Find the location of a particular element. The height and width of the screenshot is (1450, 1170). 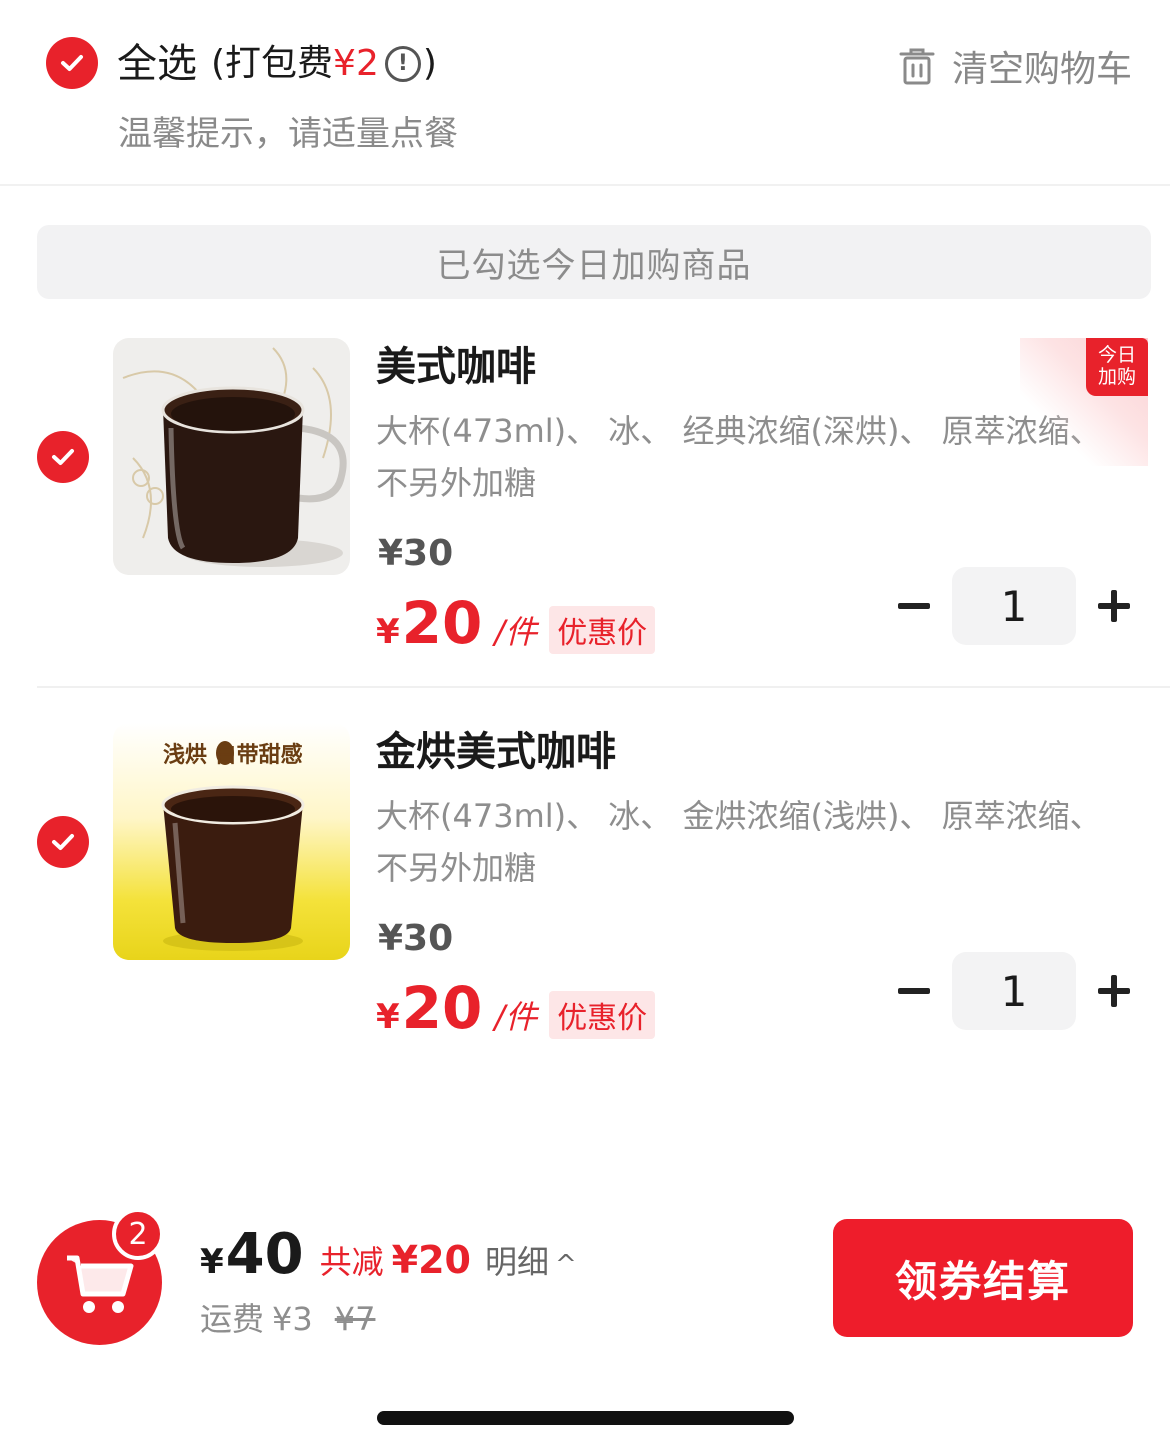

product-name: 金烘美式咖啡 is located at coordinates (496, 752).